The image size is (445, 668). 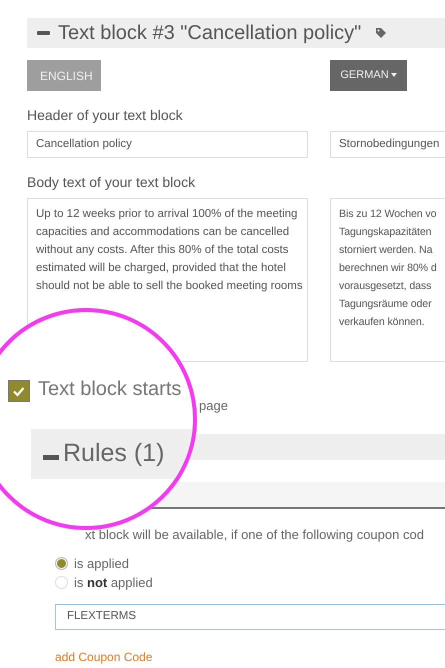 I want to click on rule-description: xt block will be available, if one of the following coupon cod, so click(x=254, y=535).